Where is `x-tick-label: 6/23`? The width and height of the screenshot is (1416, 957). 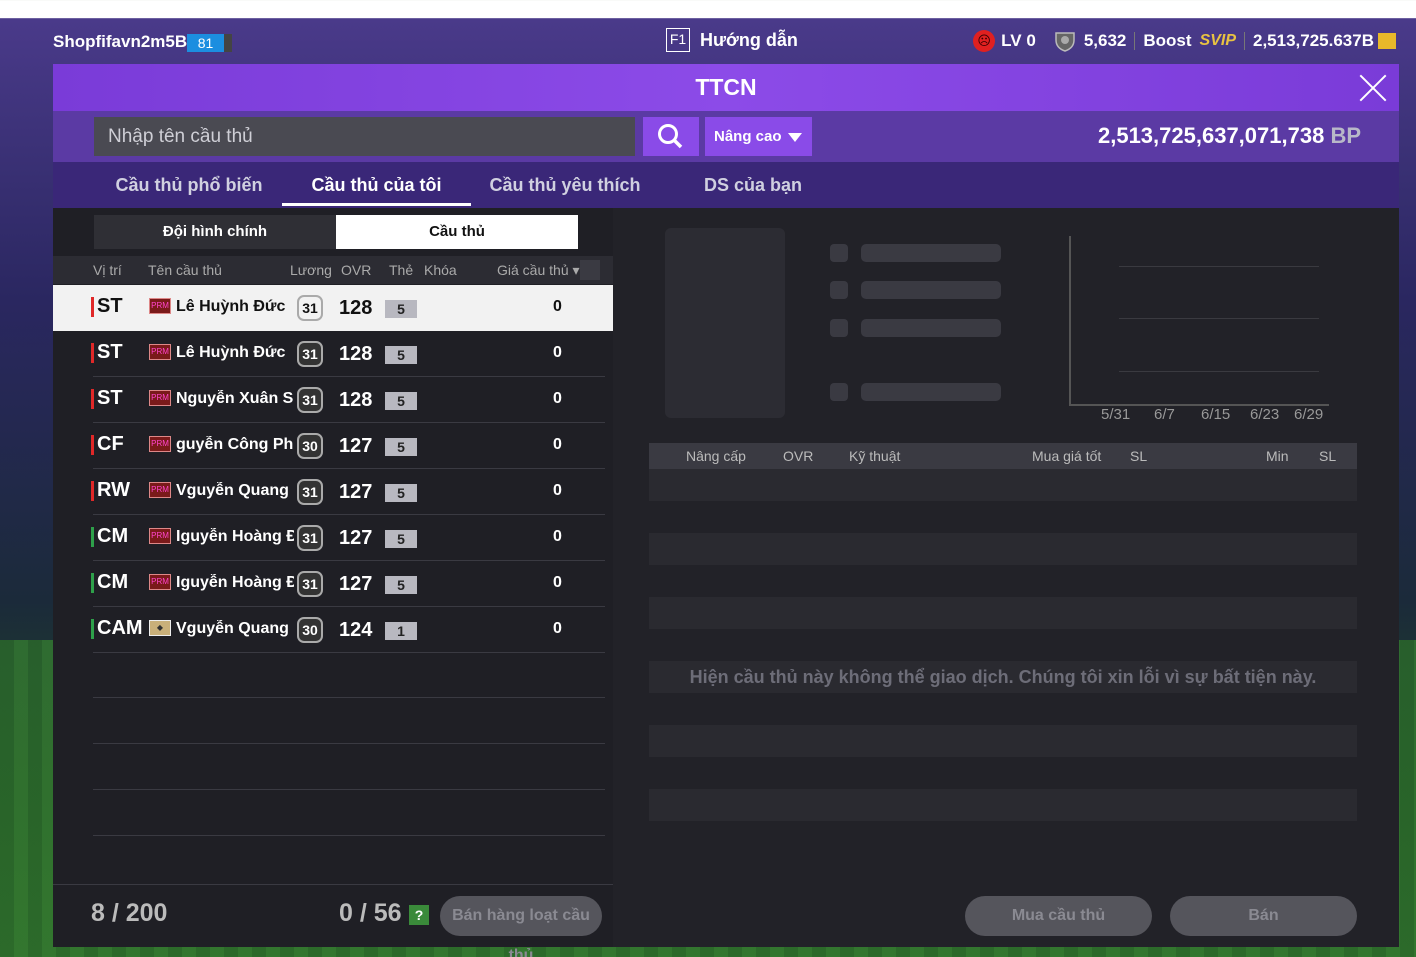
x-tick-label: 6/23 is located at coordinates (1265, 414).